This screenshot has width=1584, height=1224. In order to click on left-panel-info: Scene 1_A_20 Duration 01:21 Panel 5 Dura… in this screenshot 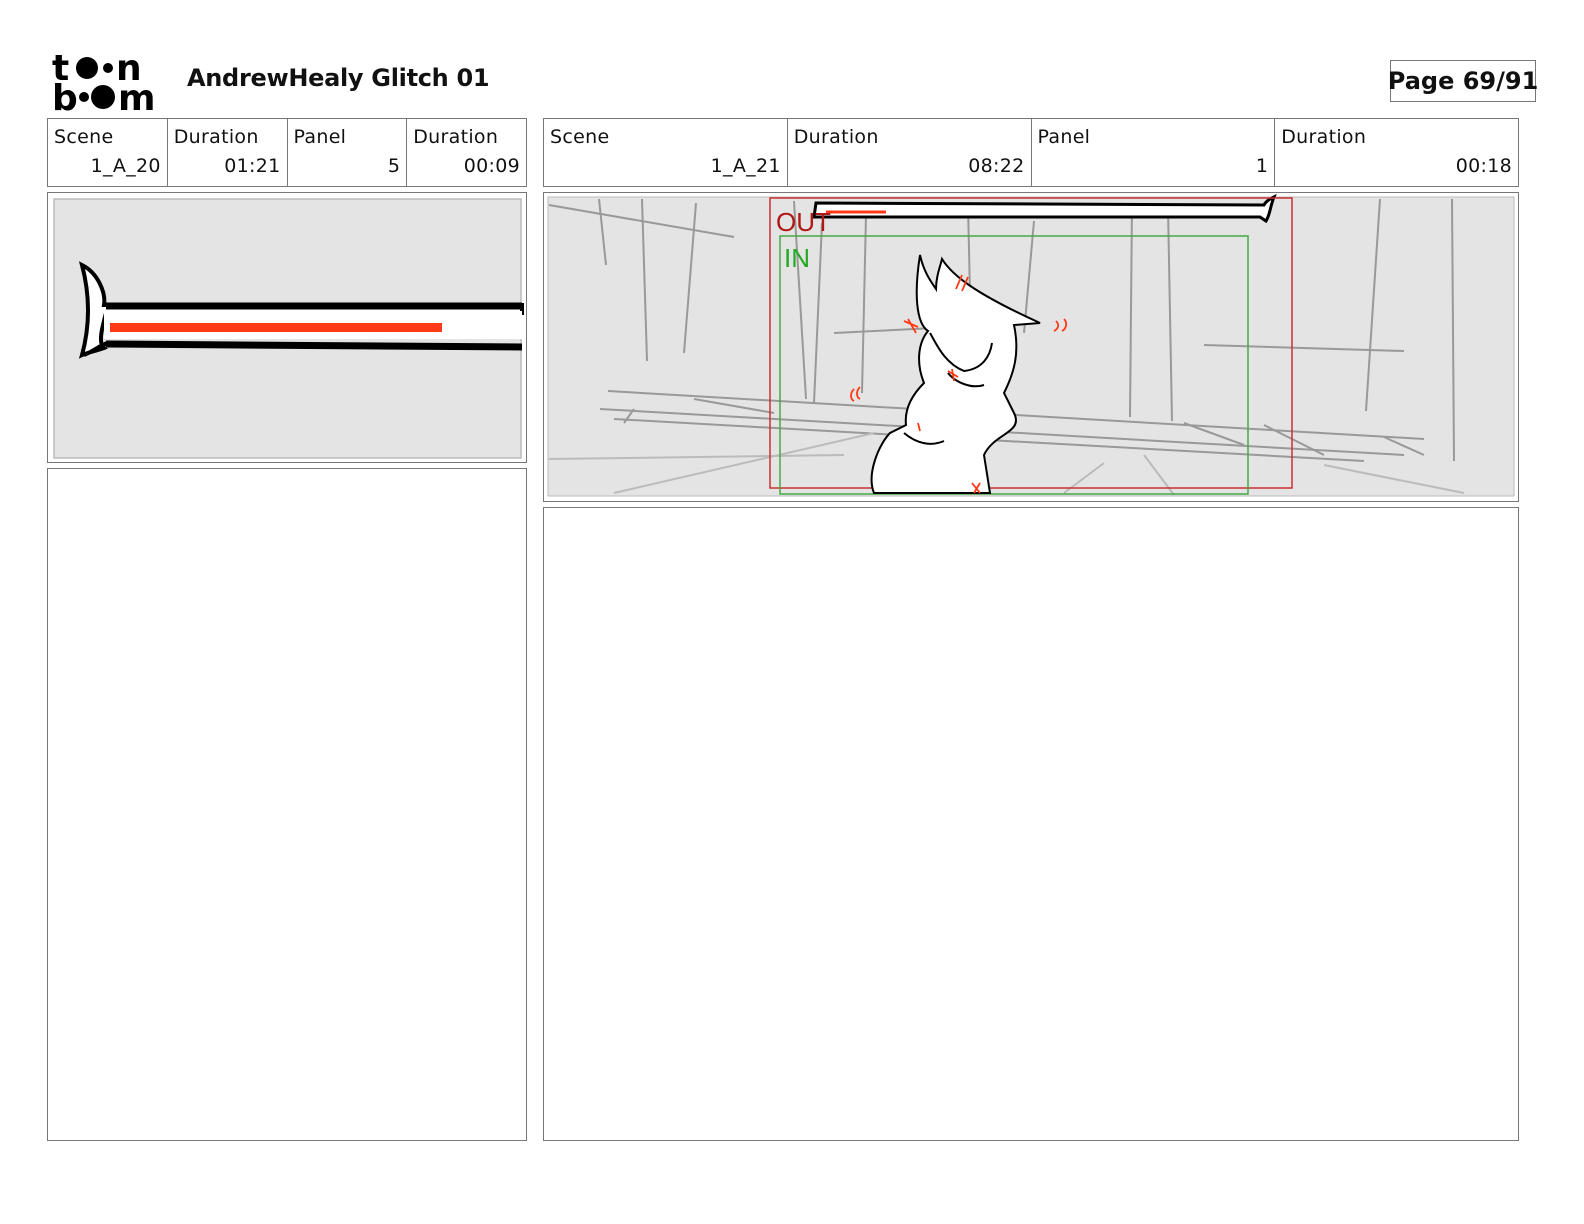, I will do `click(287, 152)`.